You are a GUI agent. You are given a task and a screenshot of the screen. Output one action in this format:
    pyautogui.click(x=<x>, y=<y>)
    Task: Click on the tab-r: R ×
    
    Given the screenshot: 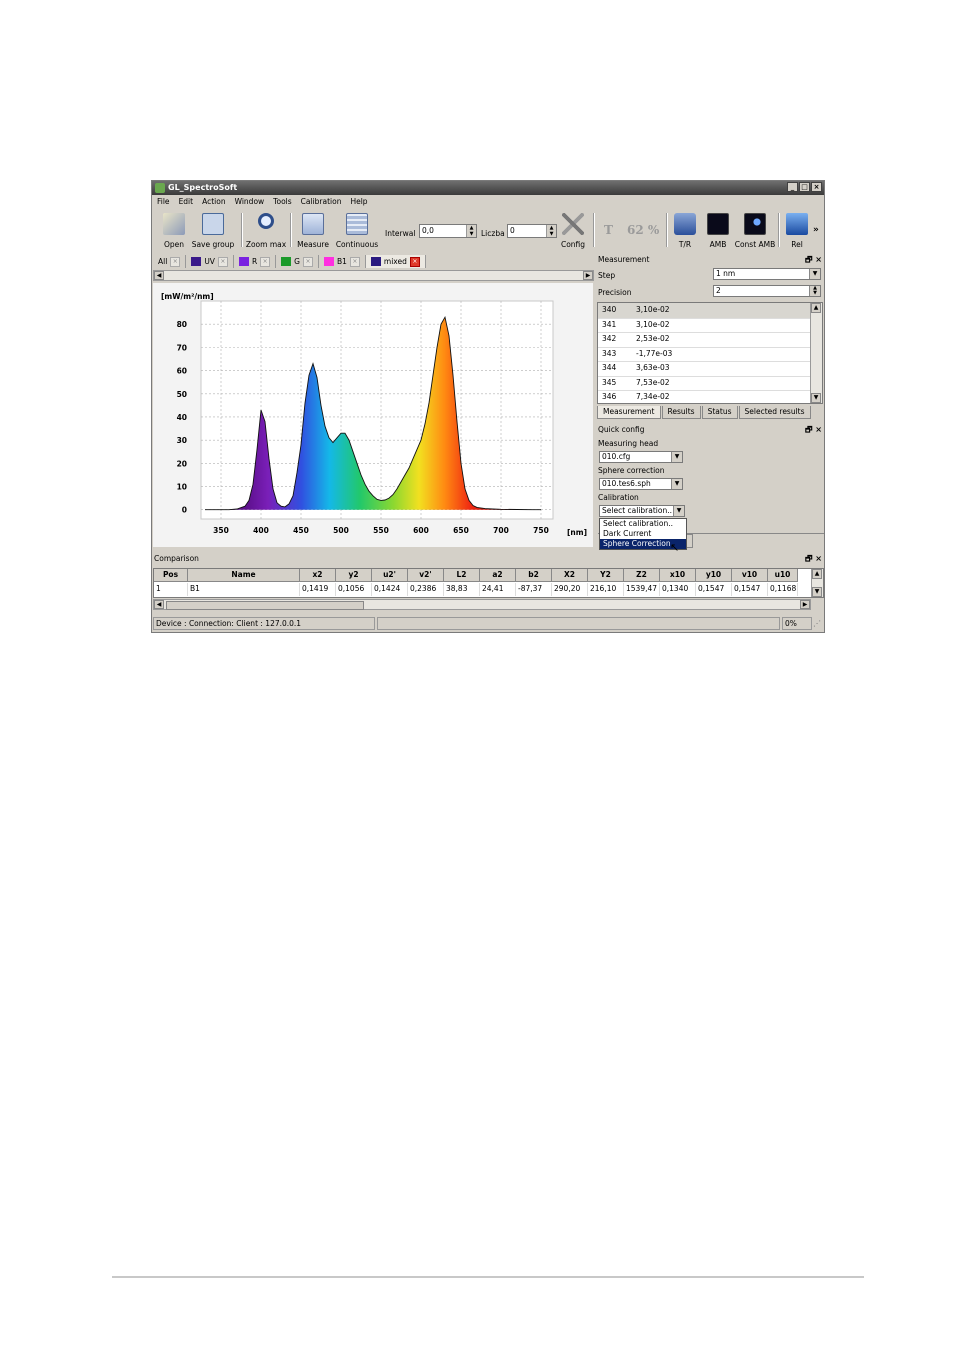 What is the action you would take?
    pyautogui.click(x=255, y=261)
    